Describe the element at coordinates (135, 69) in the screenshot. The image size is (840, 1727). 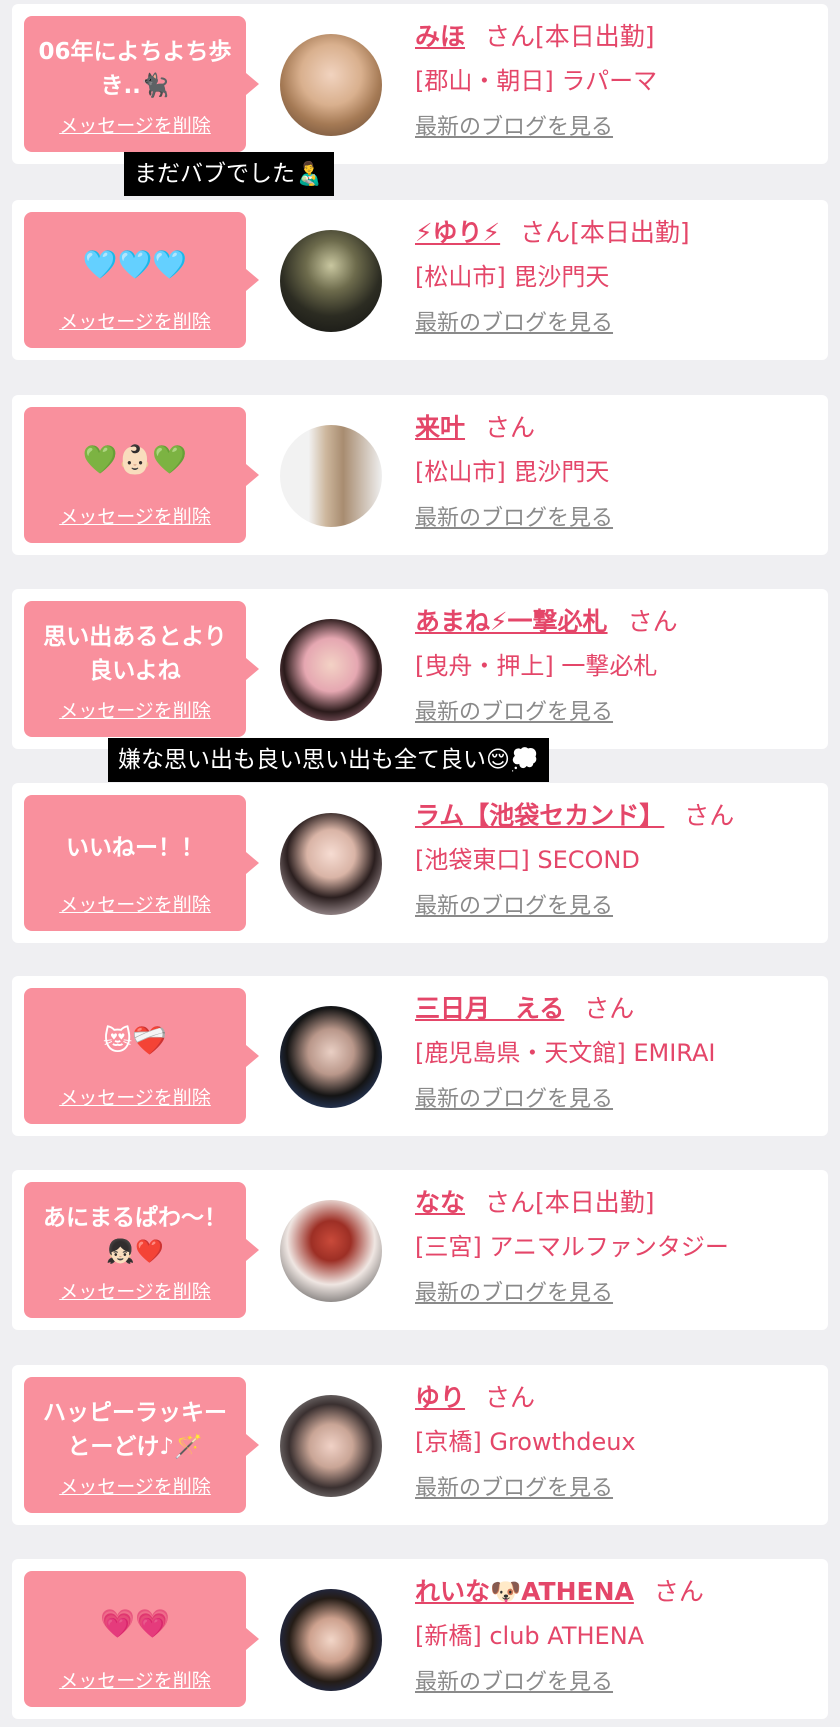
I see `message-text: 06年によちよち歩き..🐈‍⬛` at that location.